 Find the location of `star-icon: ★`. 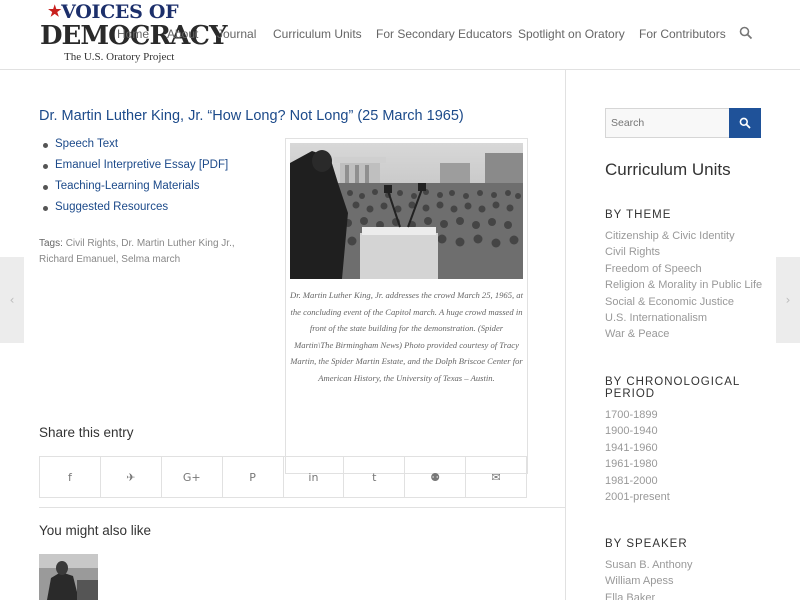

star-icon: ★ is located at coordinates (55, 11).